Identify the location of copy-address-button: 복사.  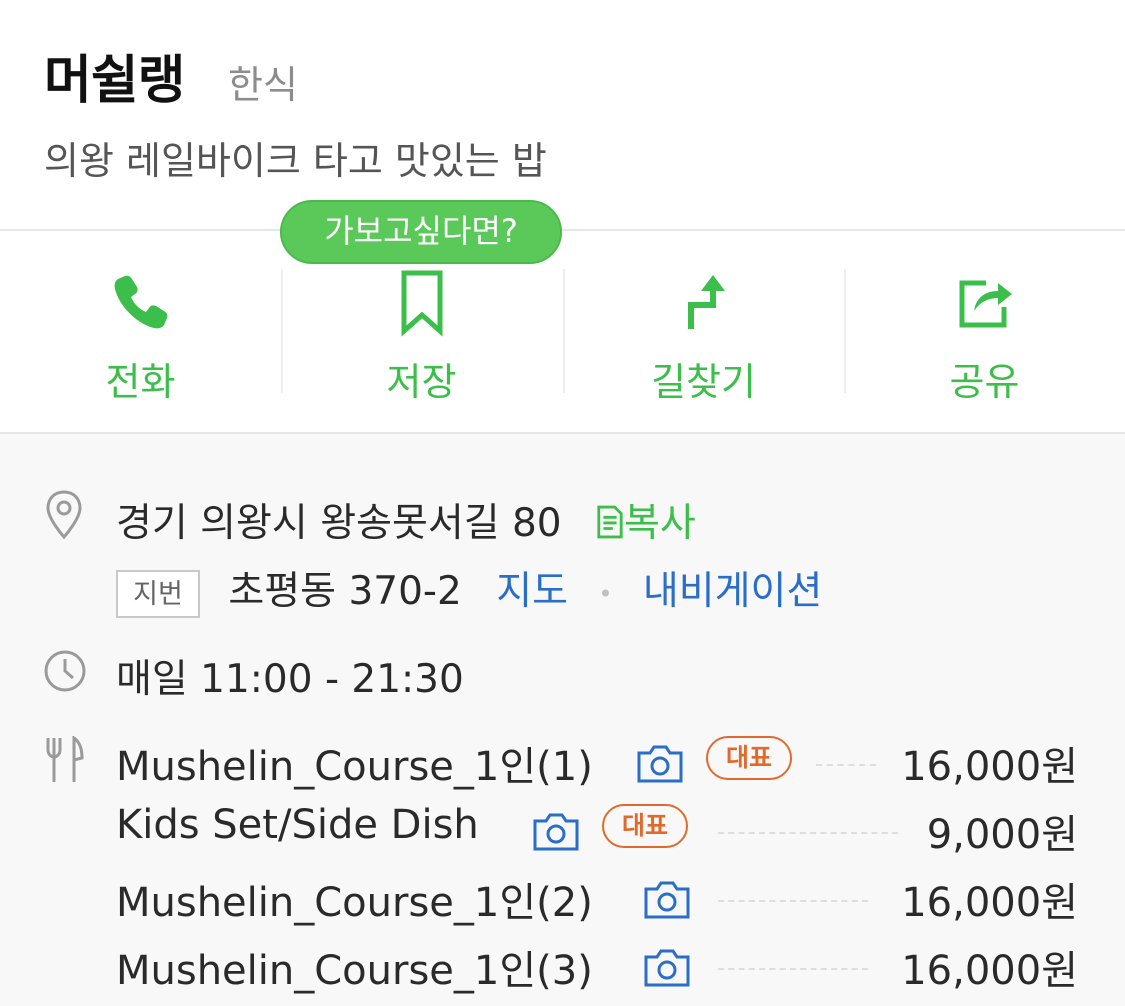
(646, 523).